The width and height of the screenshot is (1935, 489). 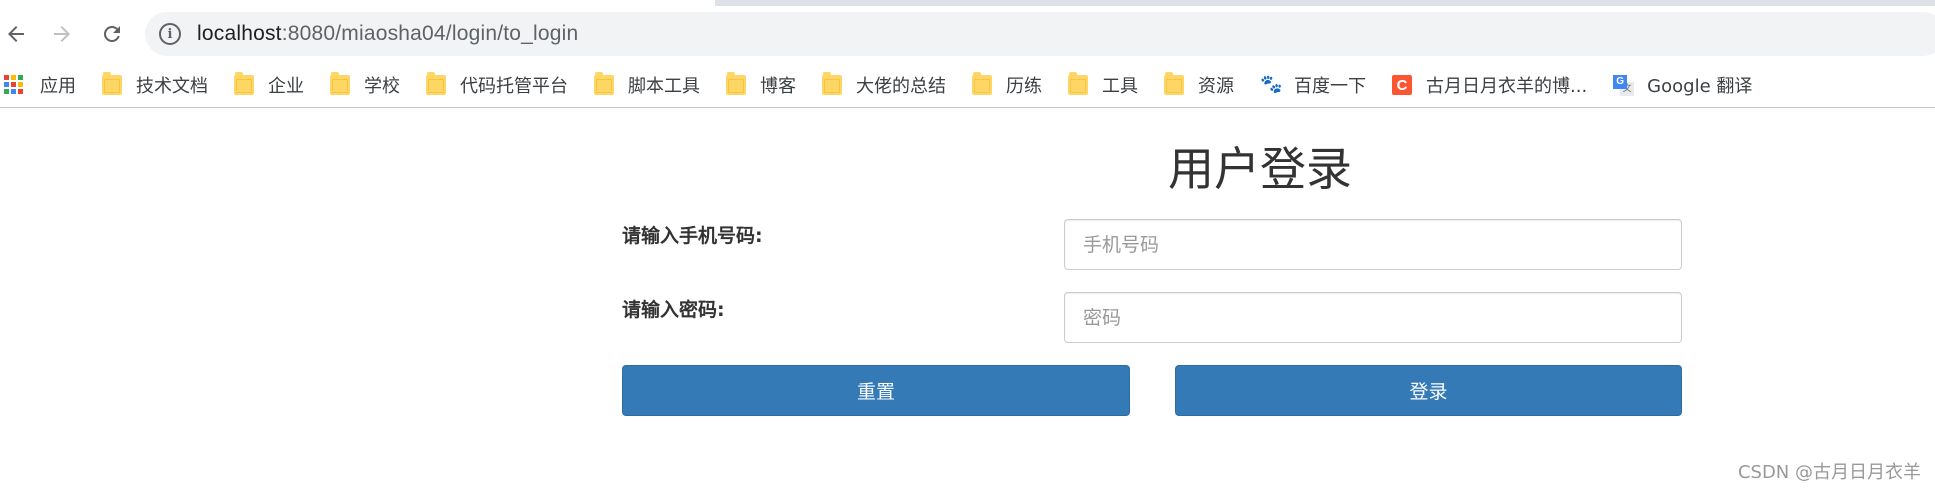 I want to click on bookmark-label: 工具, so click(x=1120, y=86).